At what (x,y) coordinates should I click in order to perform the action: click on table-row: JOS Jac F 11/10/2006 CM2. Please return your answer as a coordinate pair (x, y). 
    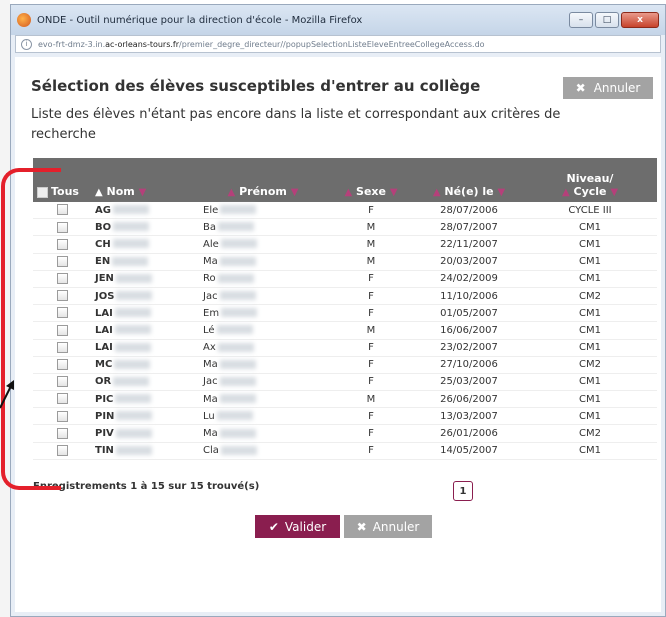
    Looking at the image, I should click on (345, 296).